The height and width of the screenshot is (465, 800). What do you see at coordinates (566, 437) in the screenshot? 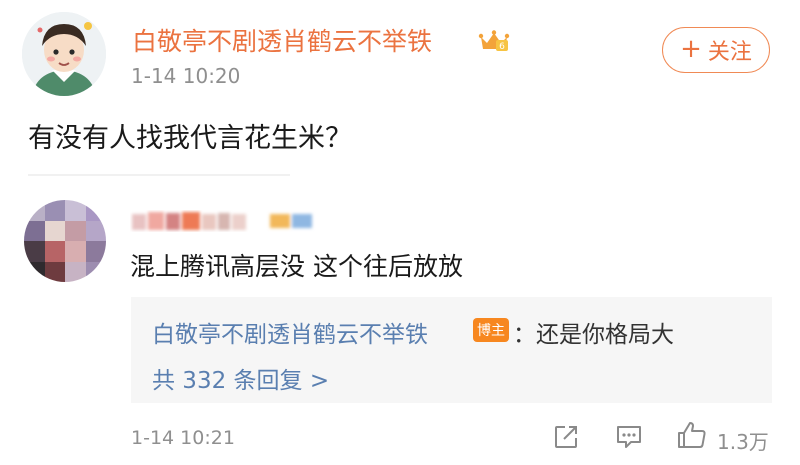
I see `share-icon` at bounding box center [566, 437].